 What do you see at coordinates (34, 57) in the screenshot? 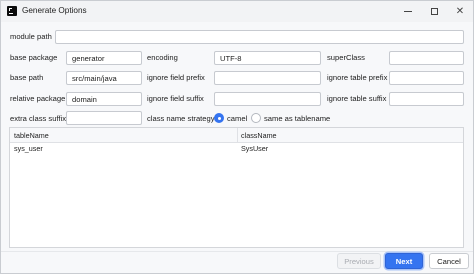
I see `base-package-label: base package` at bounding box center [34, 57].